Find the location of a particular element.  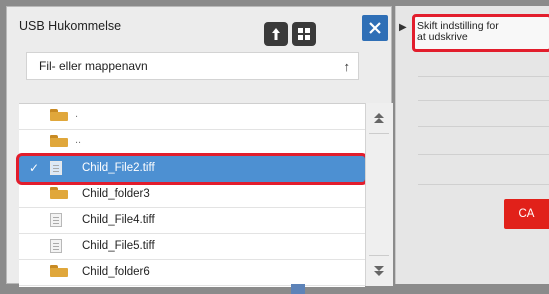

scroll-down-icon is located at coordinates (379, 271).